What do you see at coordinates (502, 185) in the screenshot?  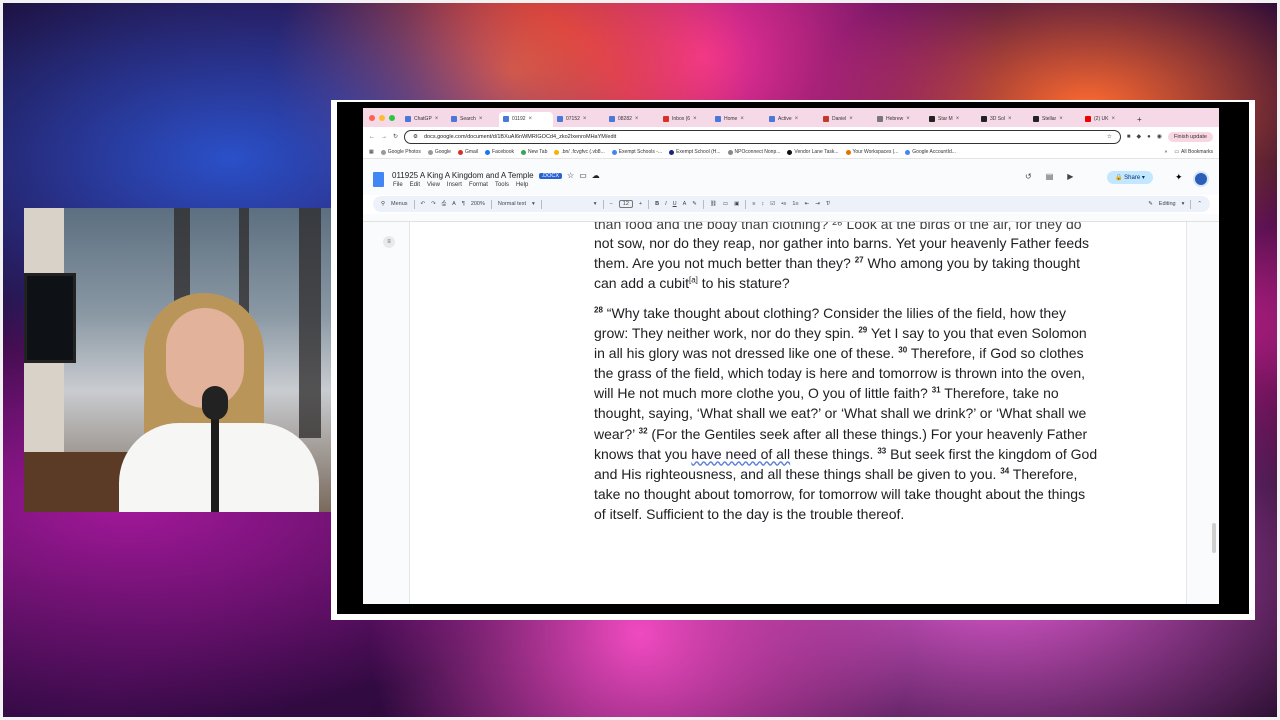 I see `menu-tools: Tools` at bounding box center [502, 185].